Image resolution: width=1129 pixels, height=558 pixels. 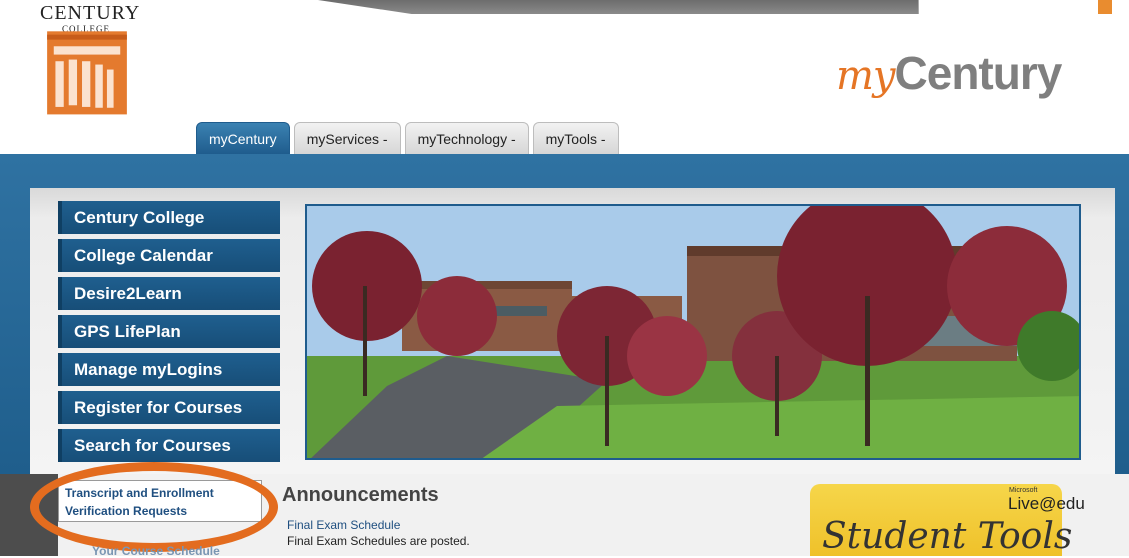 What do you see at coordinates (378, 541) in the screenshot?
I see `announcement-description: Final Exam Schedules are posted.` at bounding box center [378, 541].